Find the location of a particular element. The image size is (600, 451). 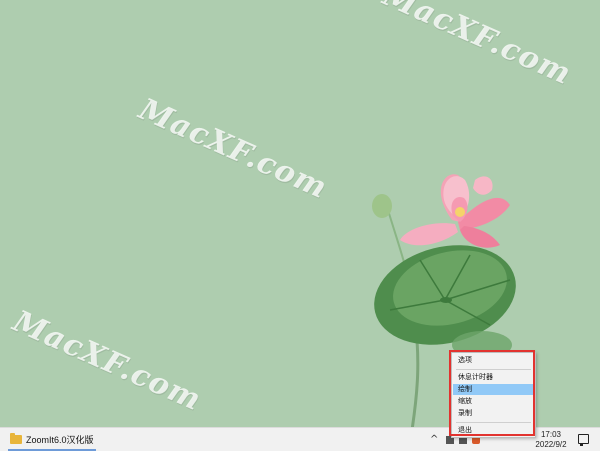

clock-date: 2022/9/2 is located at coordinates (551, 444).